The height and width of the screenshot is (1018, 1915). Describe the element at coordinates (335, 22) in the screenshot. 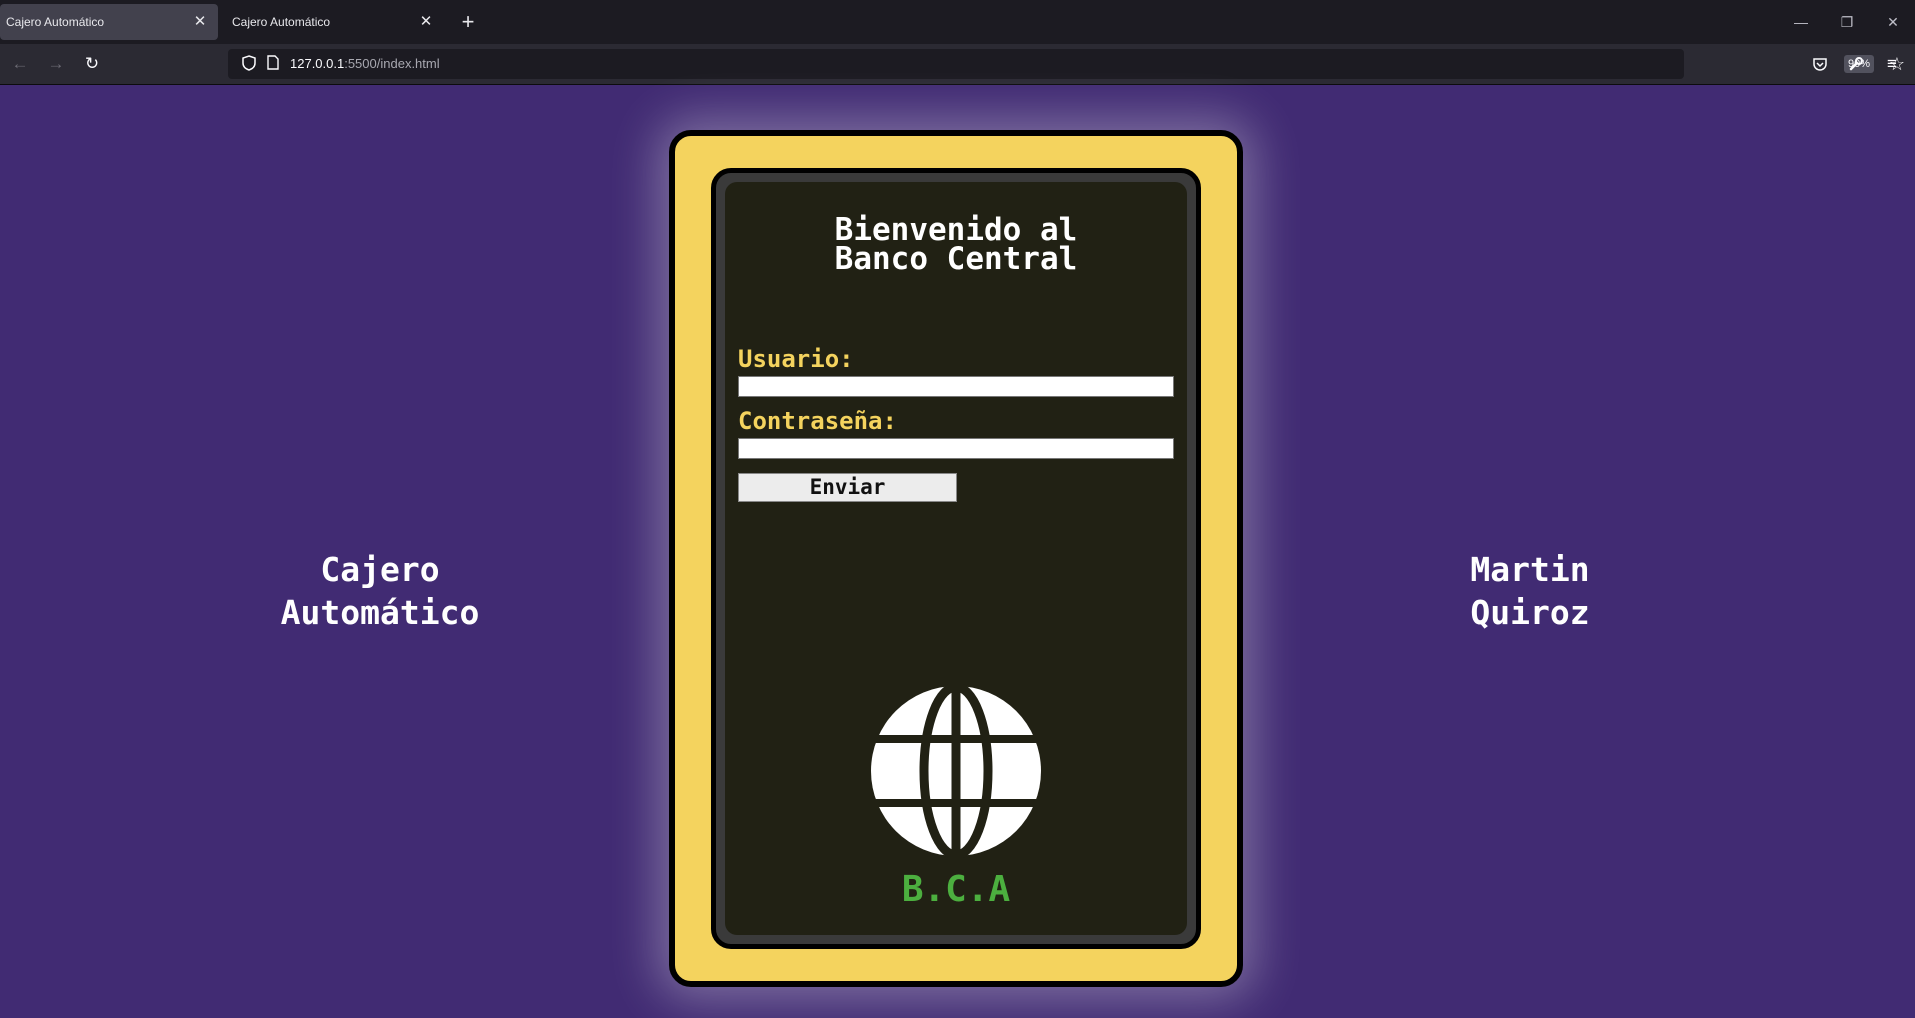

I see `tab-inactive: Cajero Automático ✕` at that location.